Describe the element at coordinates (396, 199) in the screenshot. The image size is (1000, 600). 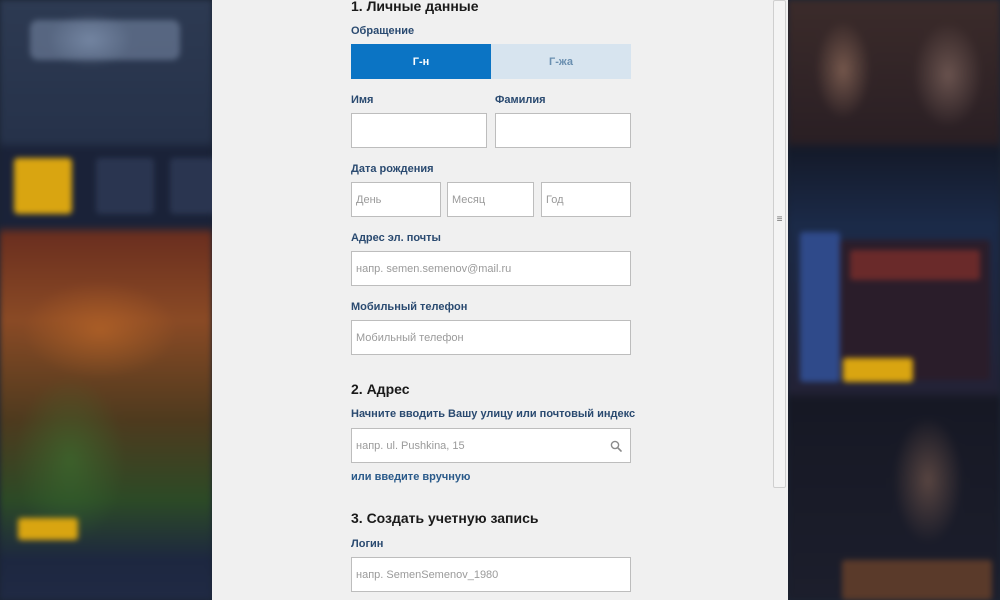
I see `dob-day-input: День` at that location.